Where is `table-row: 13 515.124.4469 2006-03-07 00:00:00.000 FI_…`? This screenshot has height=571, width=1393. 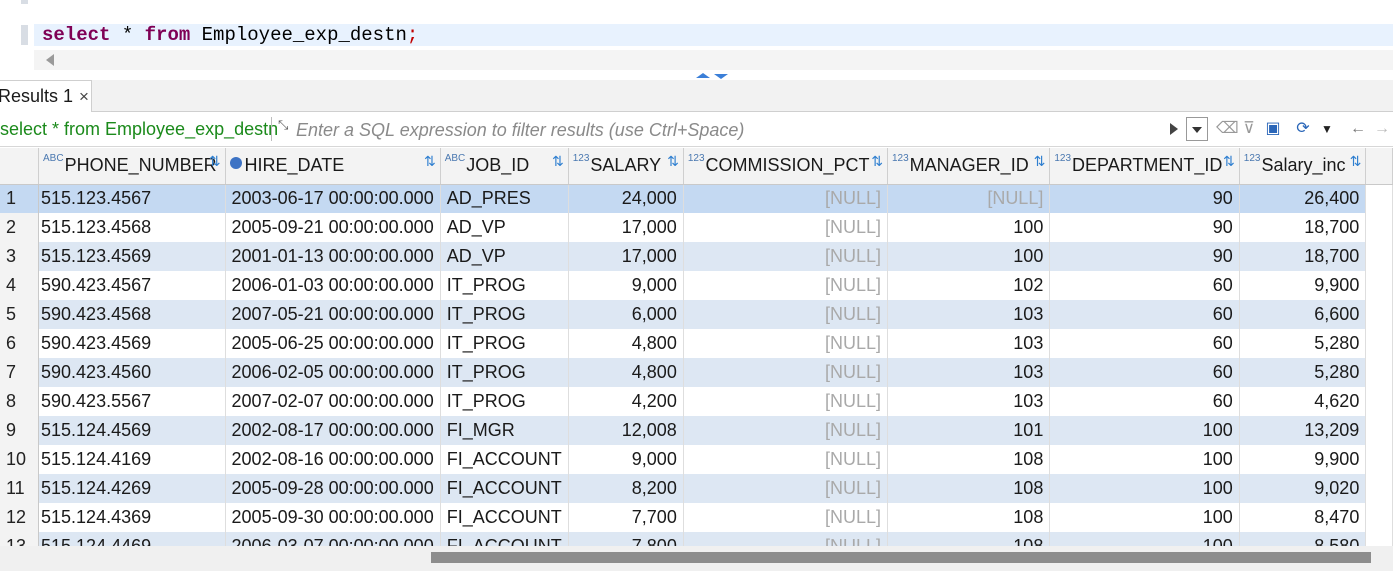
table-row: 13 515.124.4469 2006-03-07 00:00:00.000 FI_… is located at coordinates (696, 539).